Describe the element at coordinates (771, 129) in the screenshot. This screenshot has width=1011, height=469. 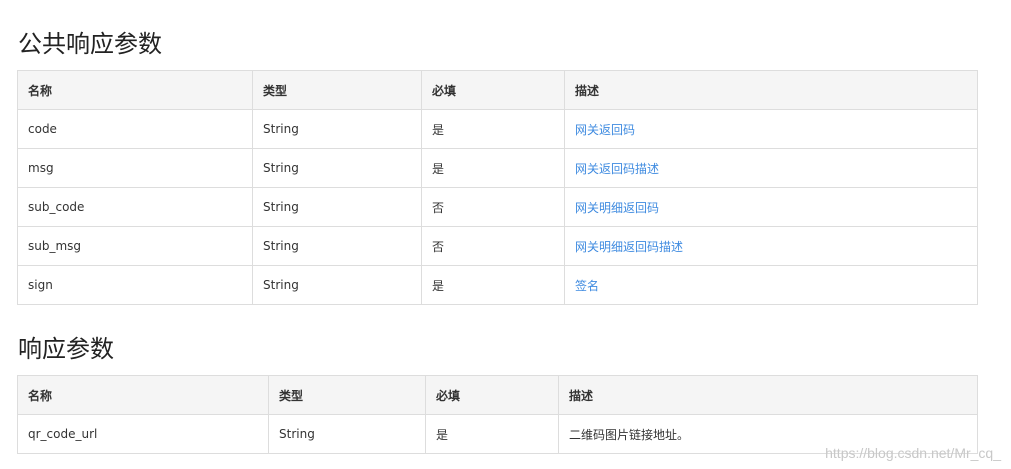
I see `param-description-link: 网关返回码` at that location.